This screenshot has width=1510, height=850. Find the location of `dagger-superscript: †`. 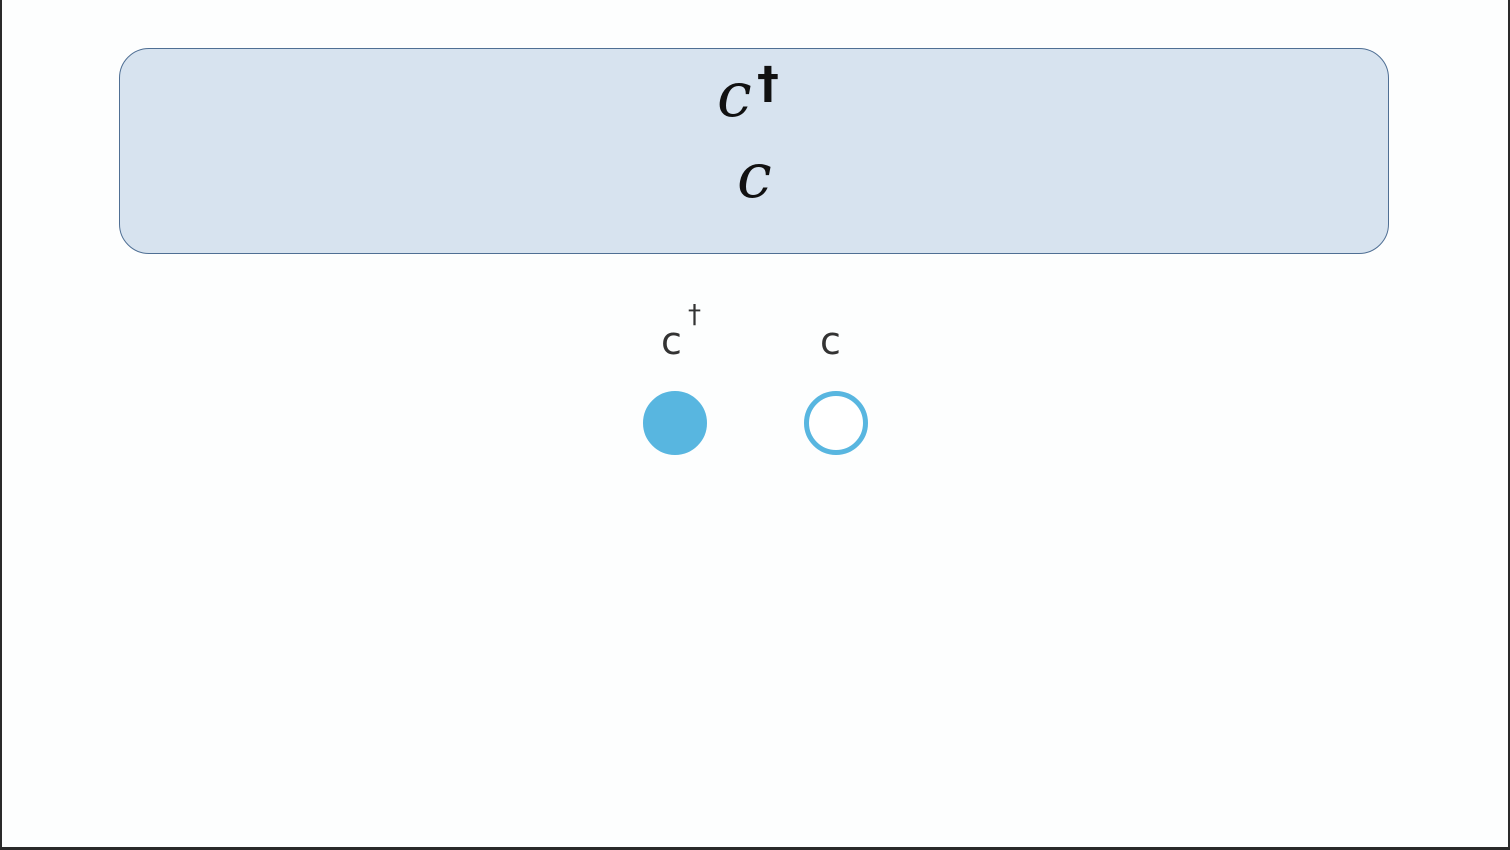

dagger-superscript: † is located at coordinates (768, 83).